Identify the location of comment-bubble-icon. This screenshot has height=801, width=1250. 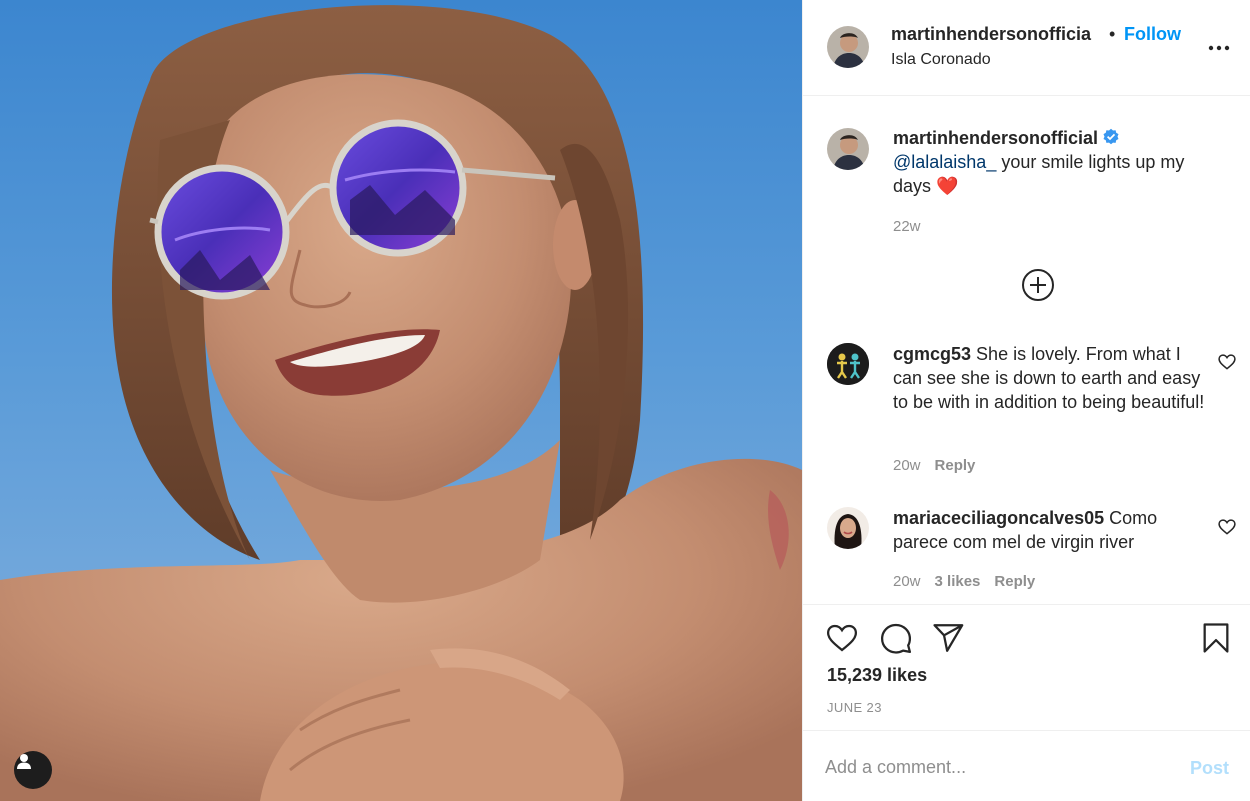
(896, 638).